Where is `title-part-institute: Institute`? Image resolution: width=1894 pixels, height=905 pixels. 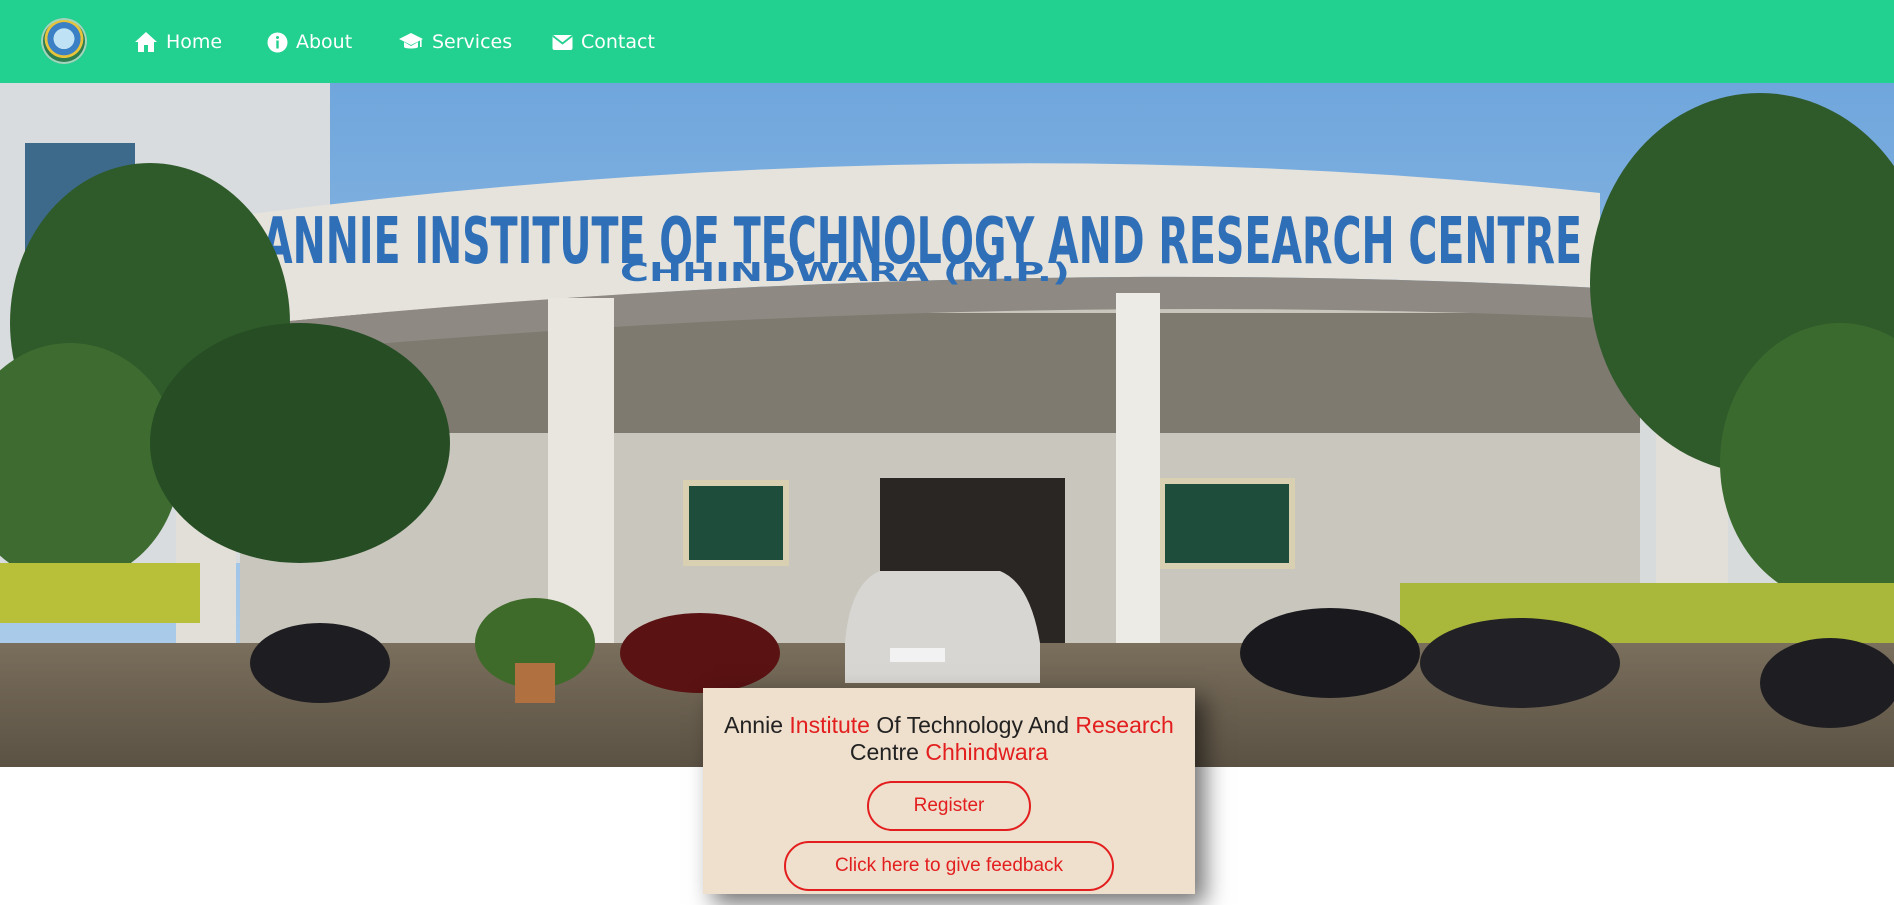
title-part-institute: Institute is located at coordinates (829, 725).